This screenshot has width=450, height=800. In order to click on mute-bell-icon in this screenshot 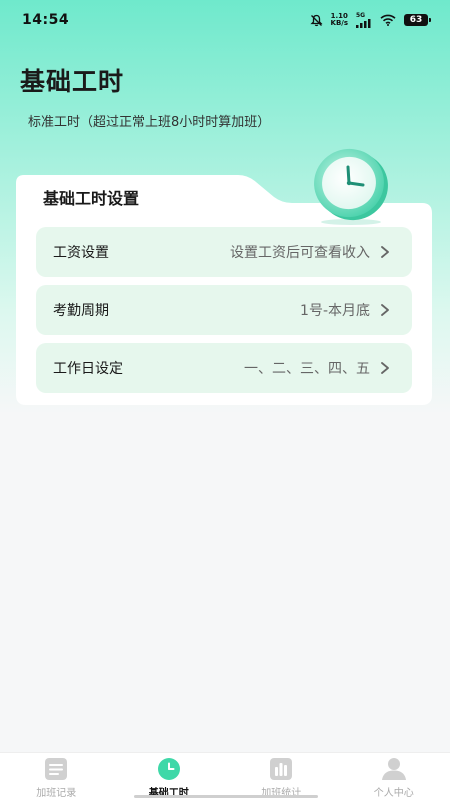, I will do `click(316, 20)`.